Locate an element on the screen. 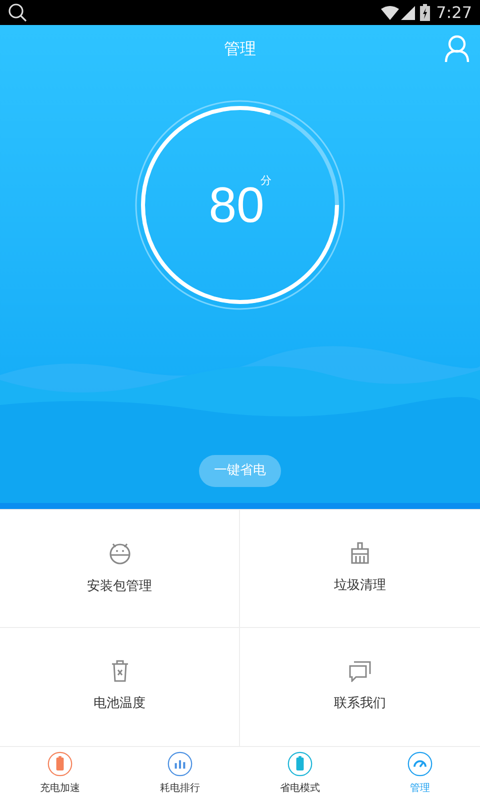 The image size is (480, 800). chat-icon is located at coordinates (360, 671).